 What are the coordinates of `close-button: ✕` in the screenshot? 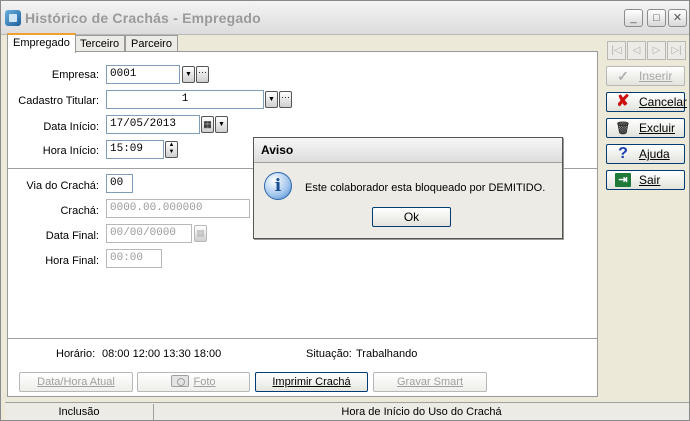 It's located at (677, 18).